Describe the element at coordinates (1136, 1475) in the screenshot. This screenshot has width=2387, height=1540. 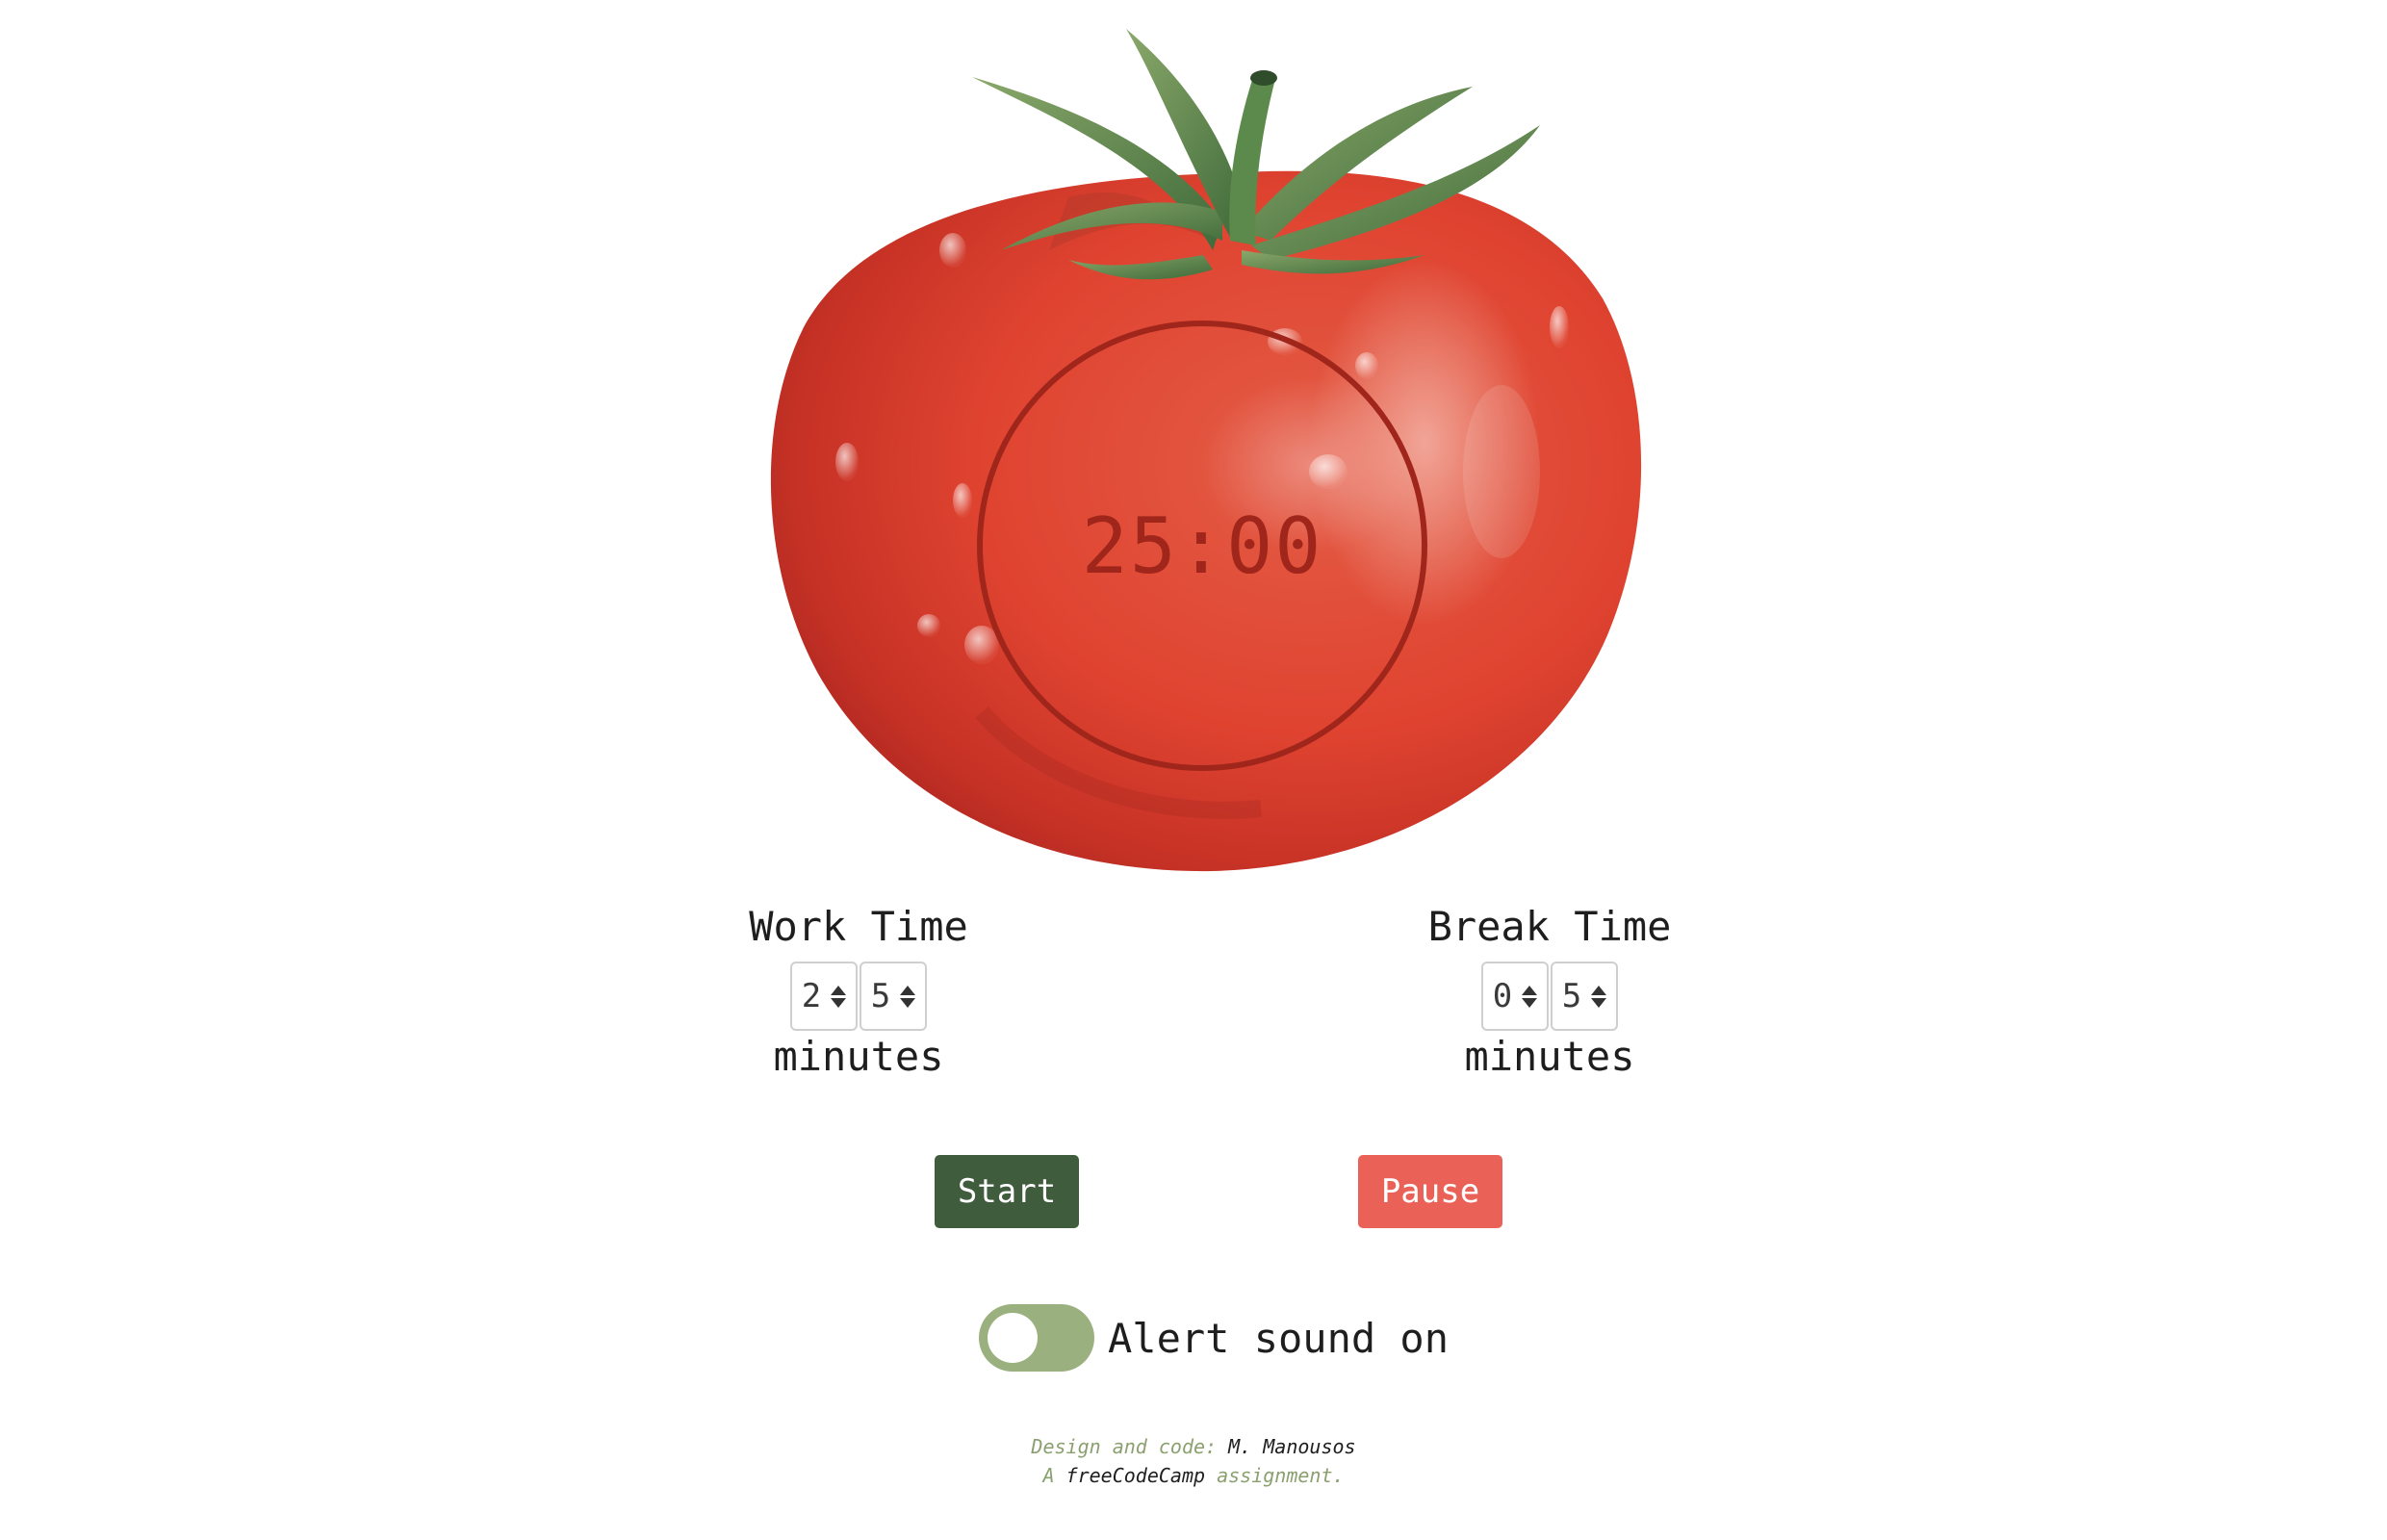
I see `footer-fcc-link: freeCodeCamp` at that location.